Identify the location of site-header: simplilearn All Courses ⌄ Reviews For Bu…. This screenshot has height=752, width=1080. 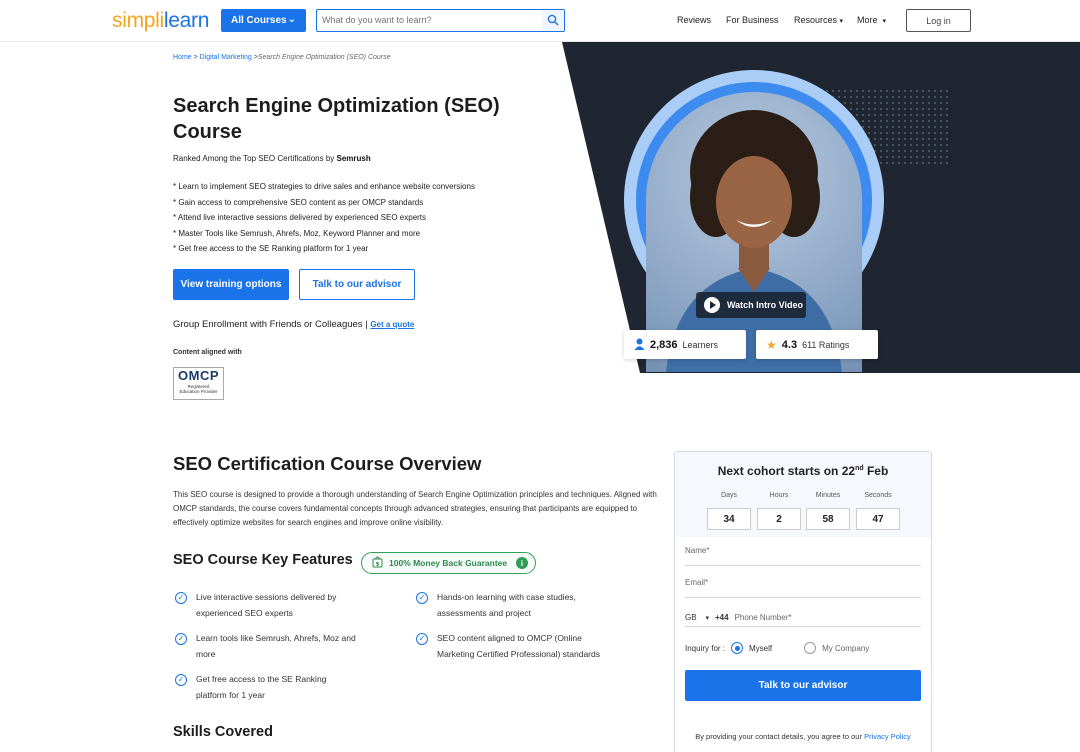
(540, 21).